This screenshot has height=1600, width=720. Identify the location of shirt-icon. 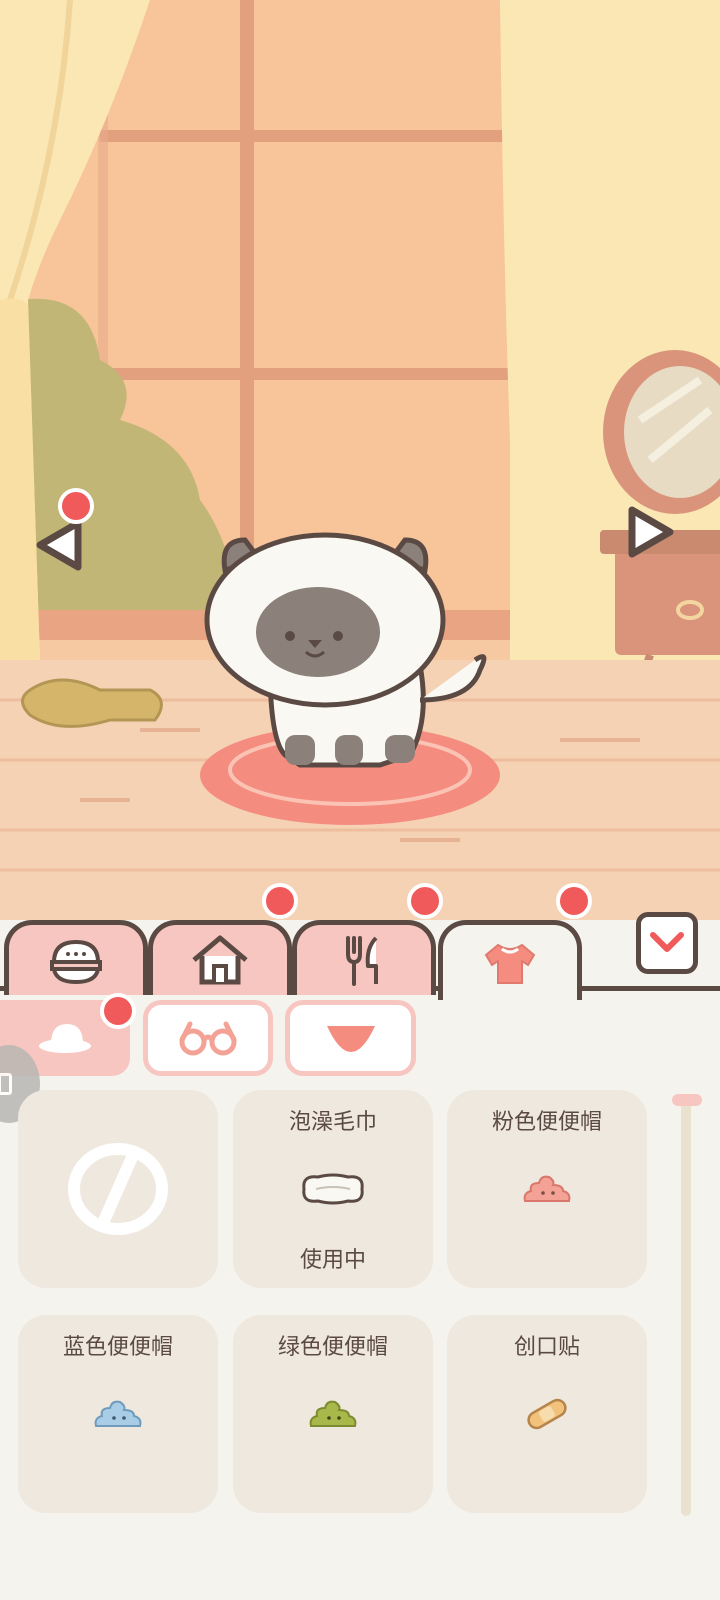
(510, 963).